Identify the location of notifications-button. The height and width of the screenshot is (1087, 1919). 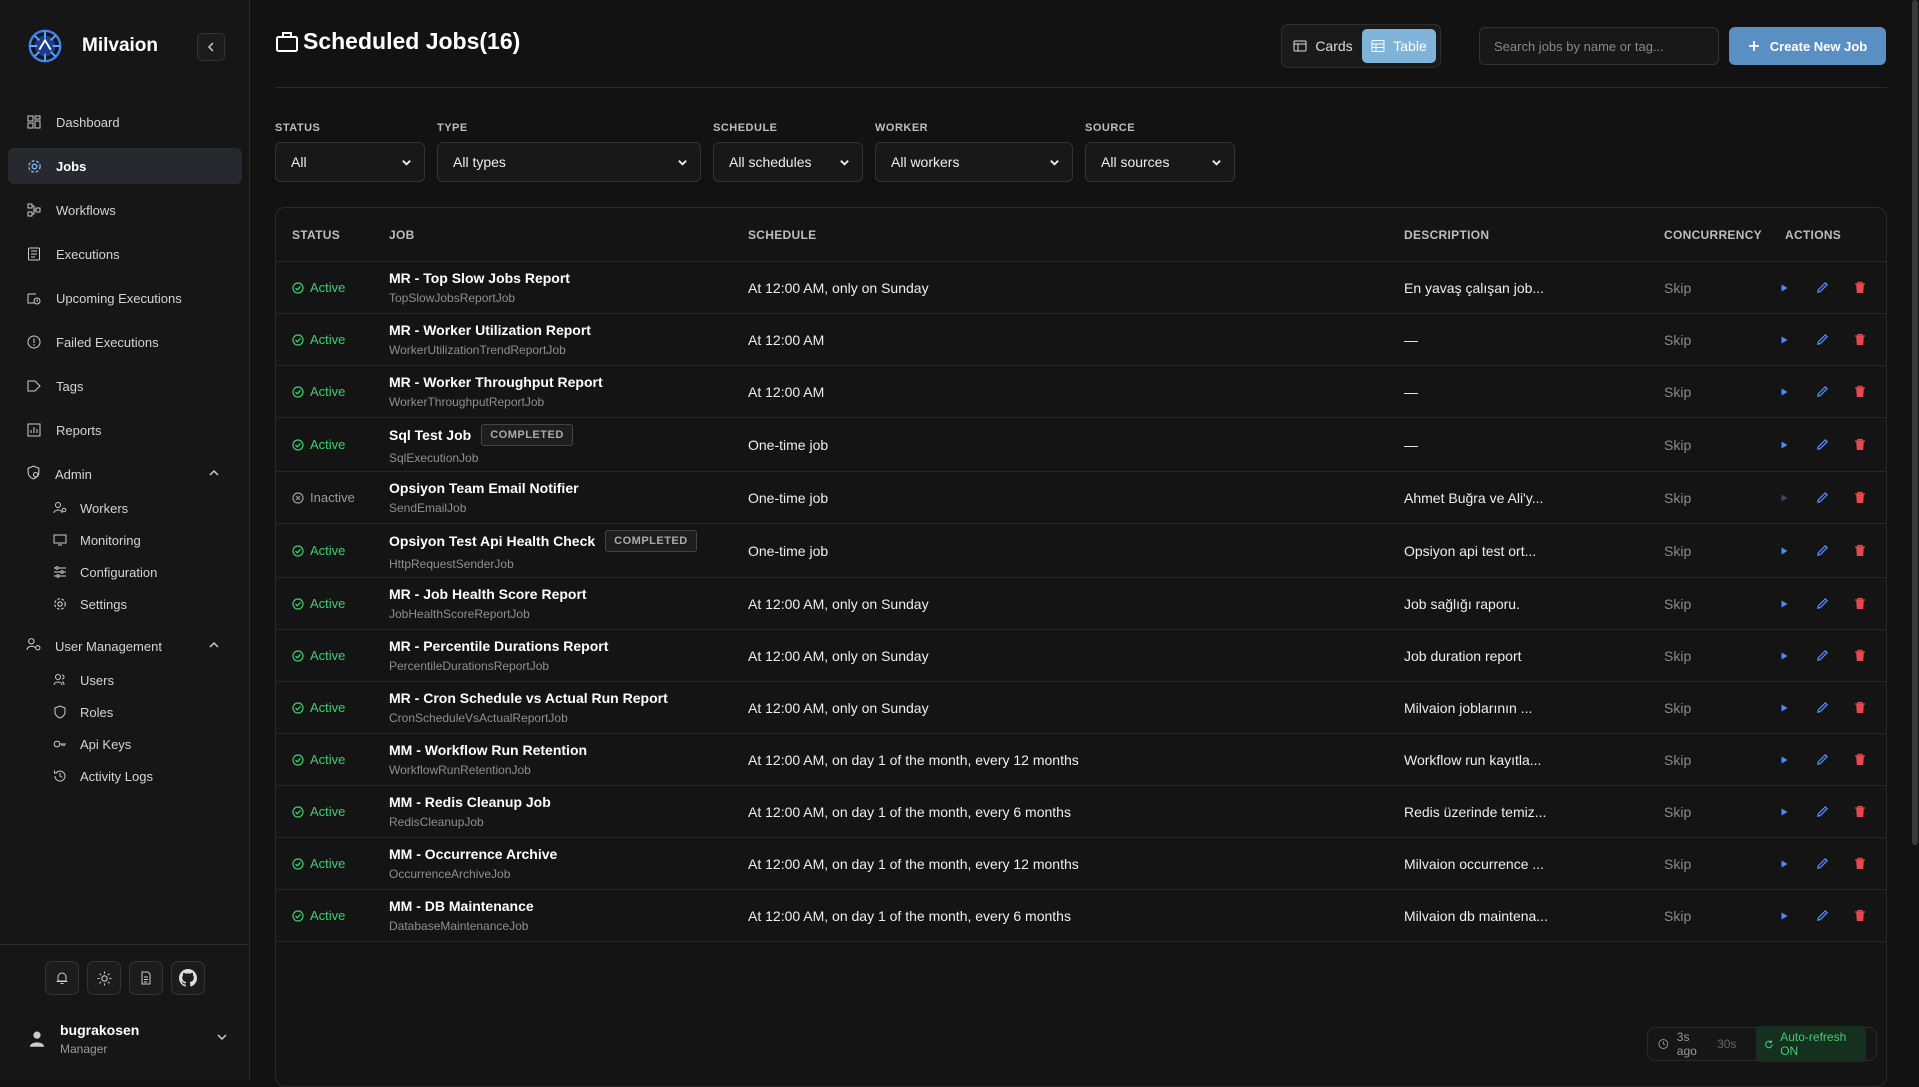
(62, 978).